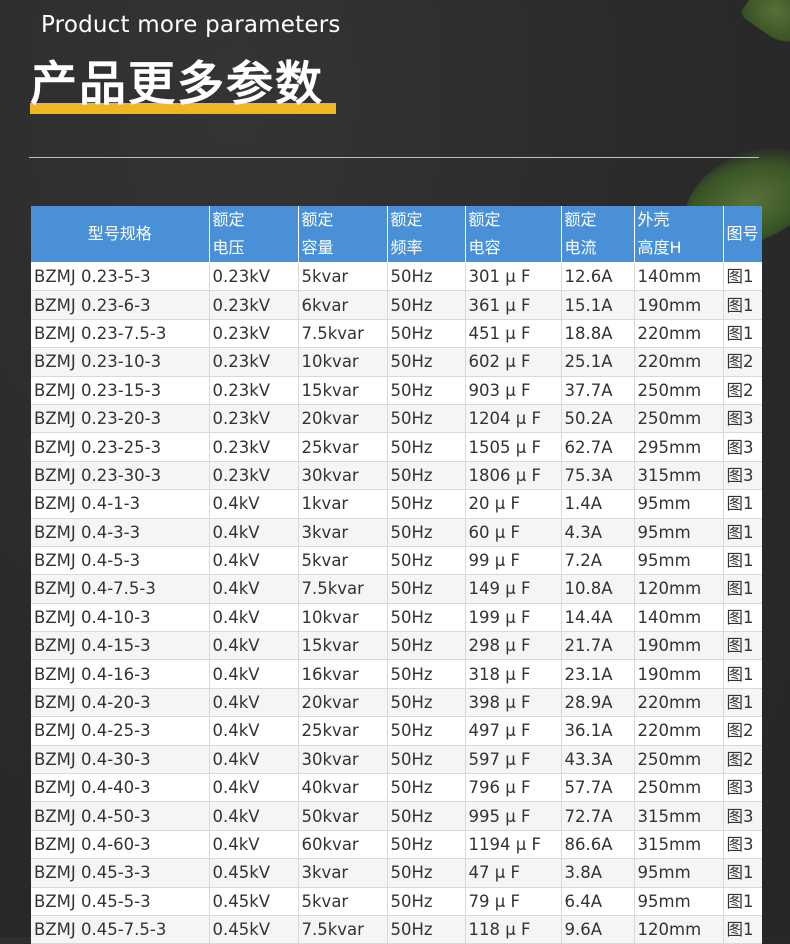  I want to click on table-cell: 37.7A, so click(597, 390).